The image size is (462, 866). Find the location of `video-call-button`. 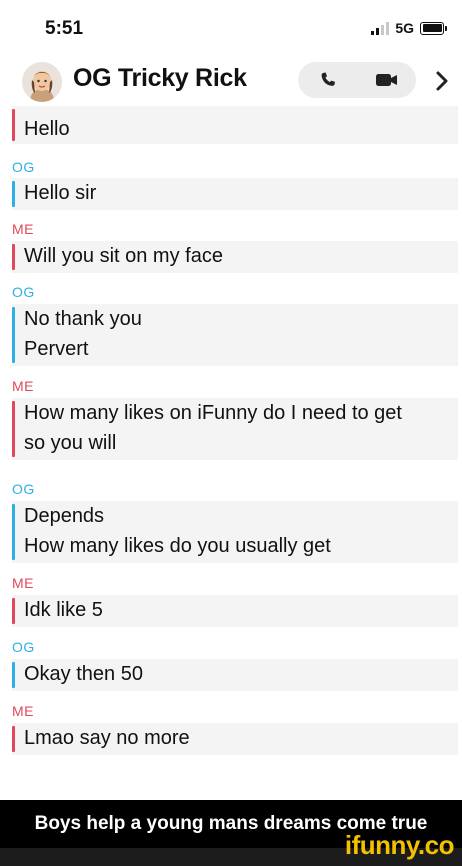

video-call-button is located at coordinates (386, 80).